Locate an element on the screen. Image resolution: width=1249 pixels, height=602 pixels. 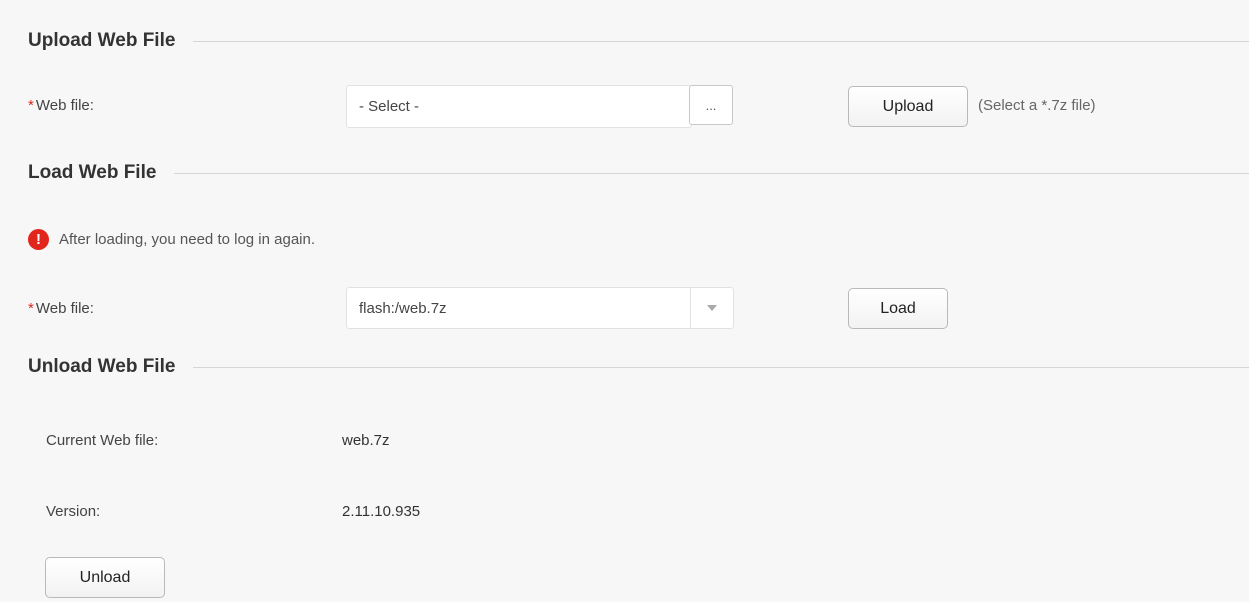
upload-section-header: Upload Web File is located at coordinates (638, 41).